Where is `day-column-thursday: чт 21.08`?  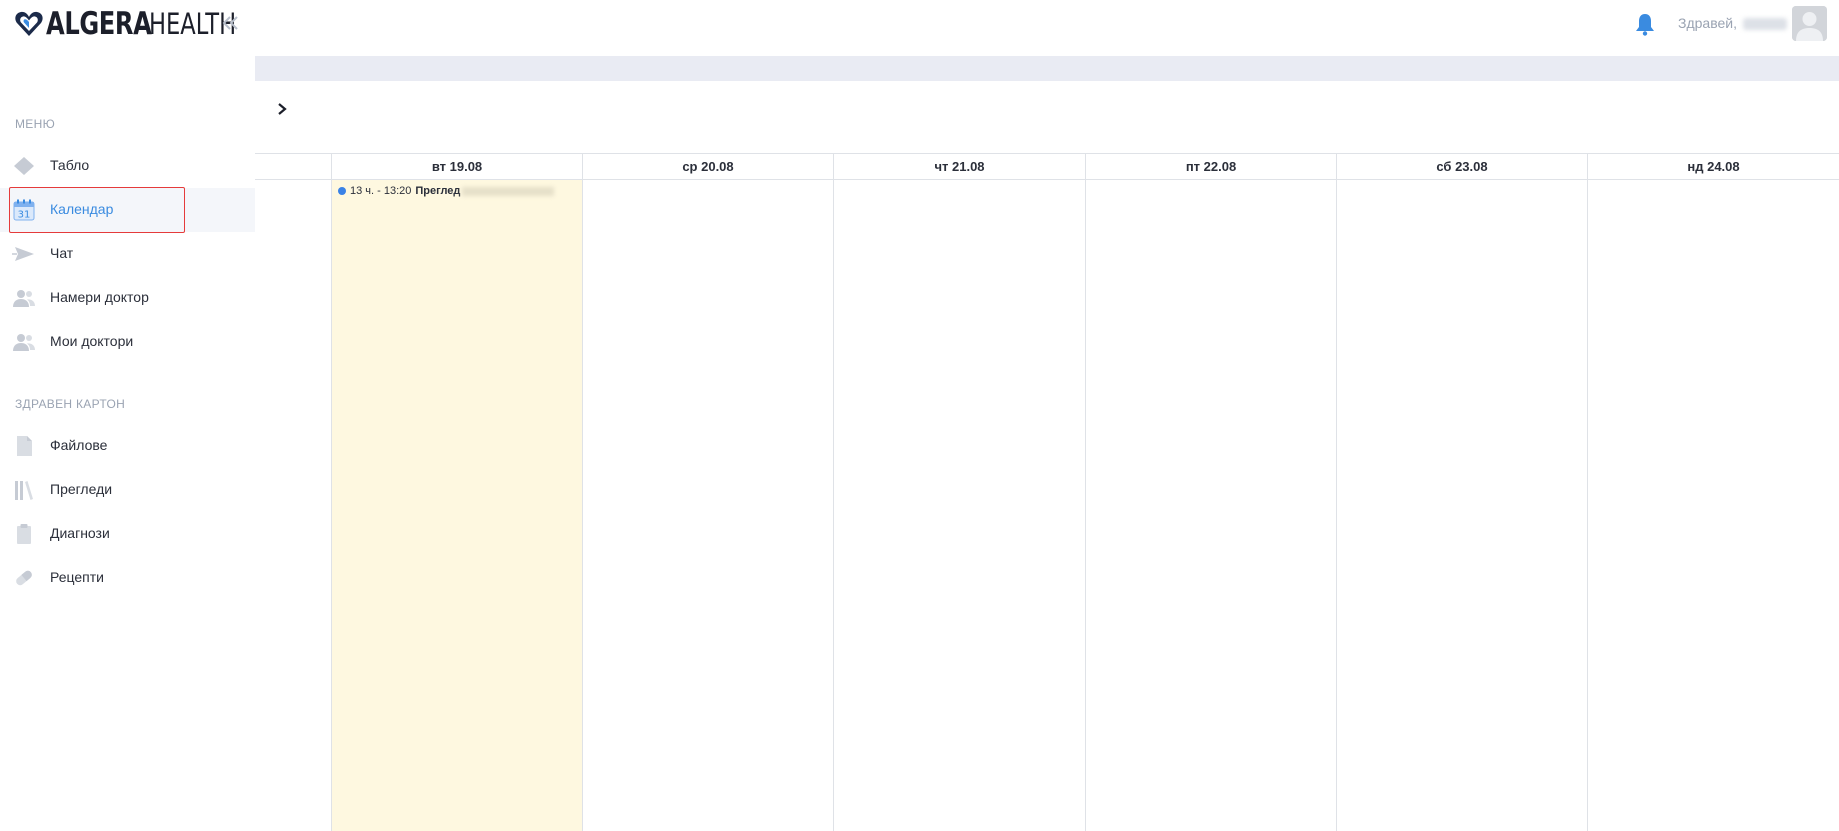 day-column-thursday: чт 21.08 is located at coordinates (959, 492).